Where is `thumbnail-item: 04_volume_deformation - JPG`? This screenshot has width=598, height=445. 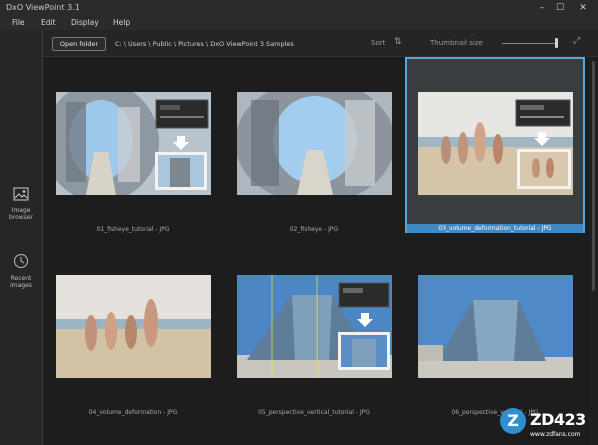
thumbnail-item: 04_volume_deformation - JPG is located at coordinates (133, 328).